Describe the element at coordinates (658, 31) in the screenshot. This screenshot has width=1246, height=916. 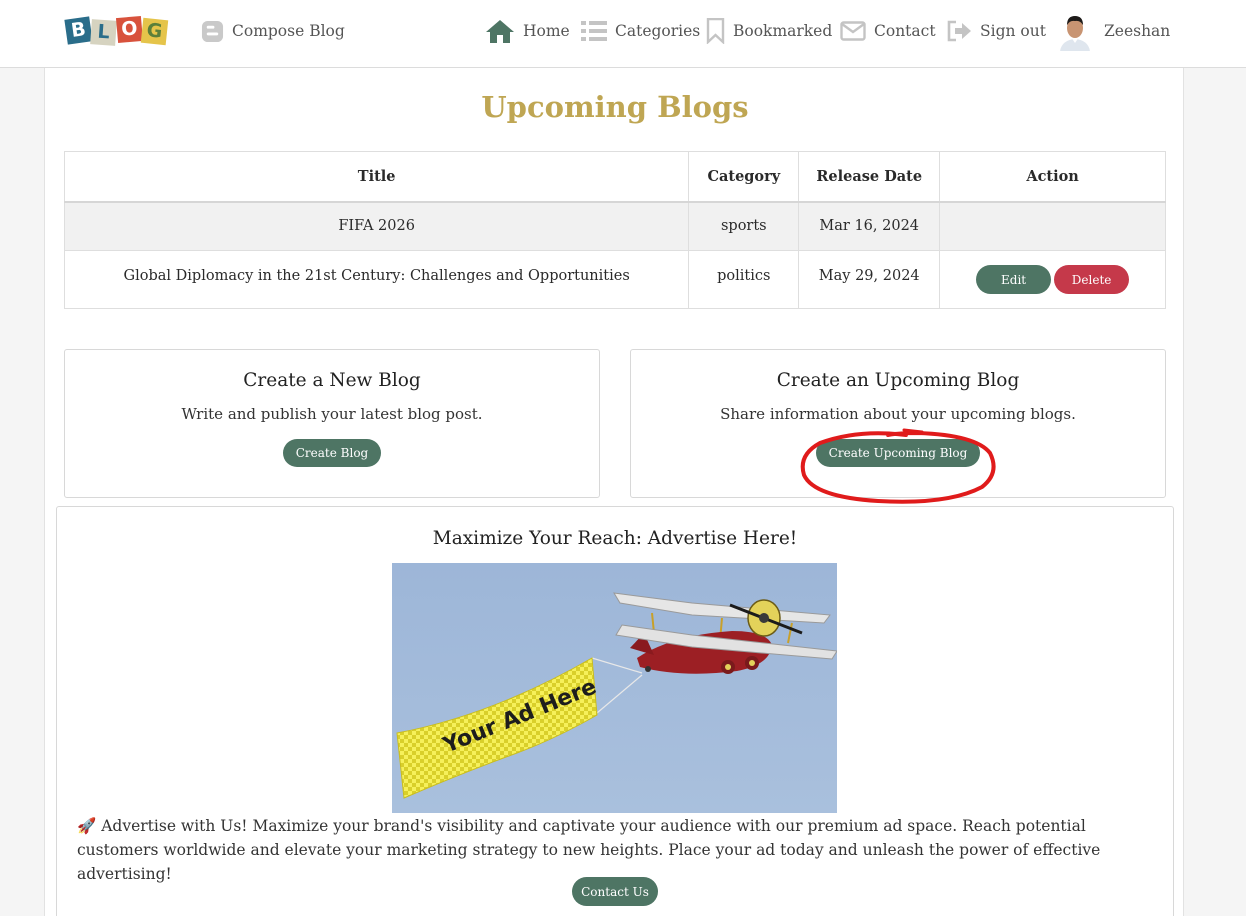
I see `nav-categories-label: Categories` at that location.